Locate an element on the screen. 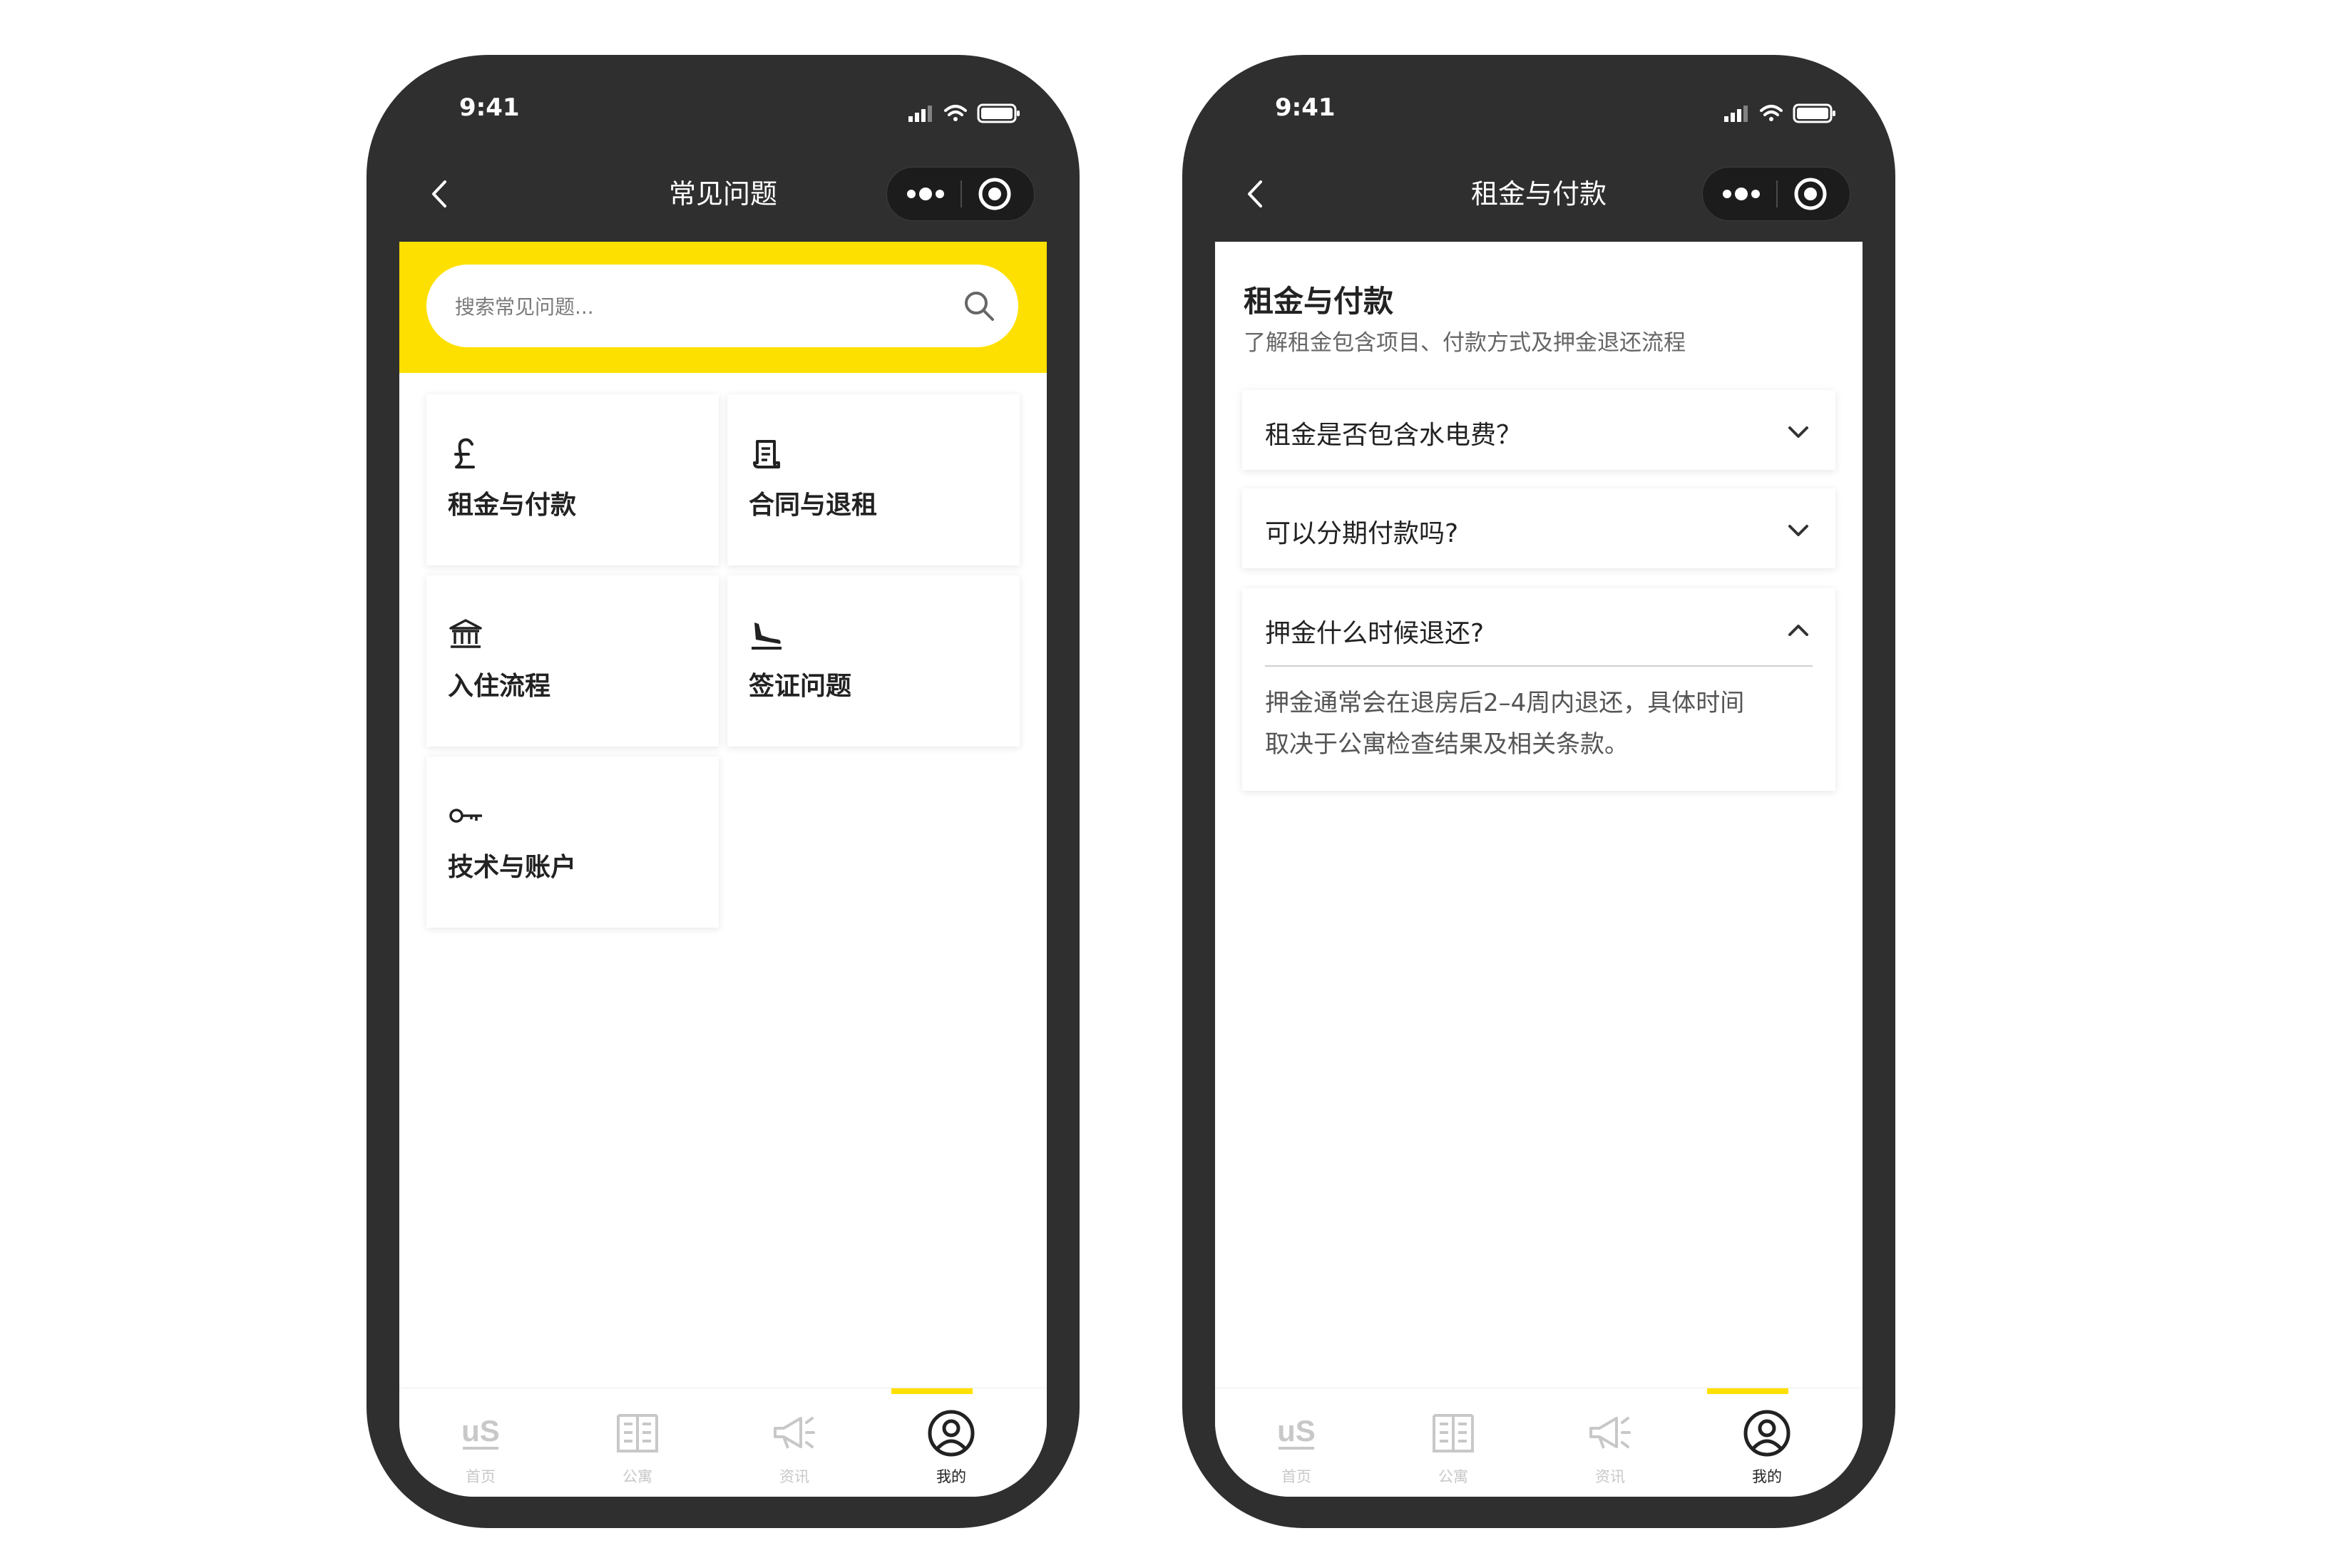 This screenshot has width=2331, height=1568. category-tile-checkin: 入住流程 is located at coordinates (572, 661).